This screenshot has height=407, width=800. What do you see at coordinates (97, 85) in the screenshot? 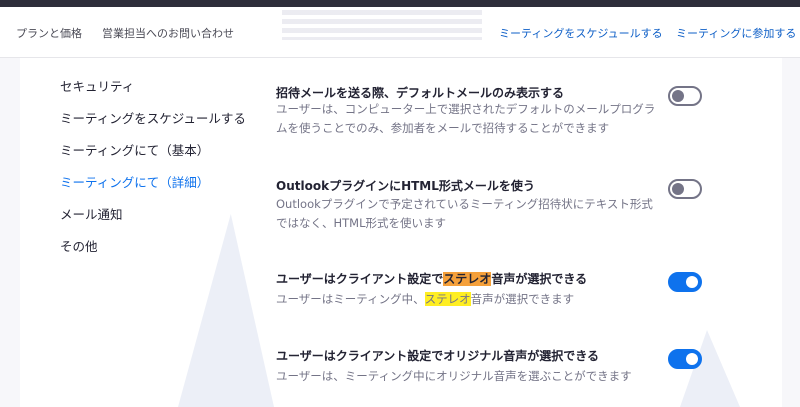
I see `sidebar-item-security: セキュリティ` at bounding box center [97, 85].